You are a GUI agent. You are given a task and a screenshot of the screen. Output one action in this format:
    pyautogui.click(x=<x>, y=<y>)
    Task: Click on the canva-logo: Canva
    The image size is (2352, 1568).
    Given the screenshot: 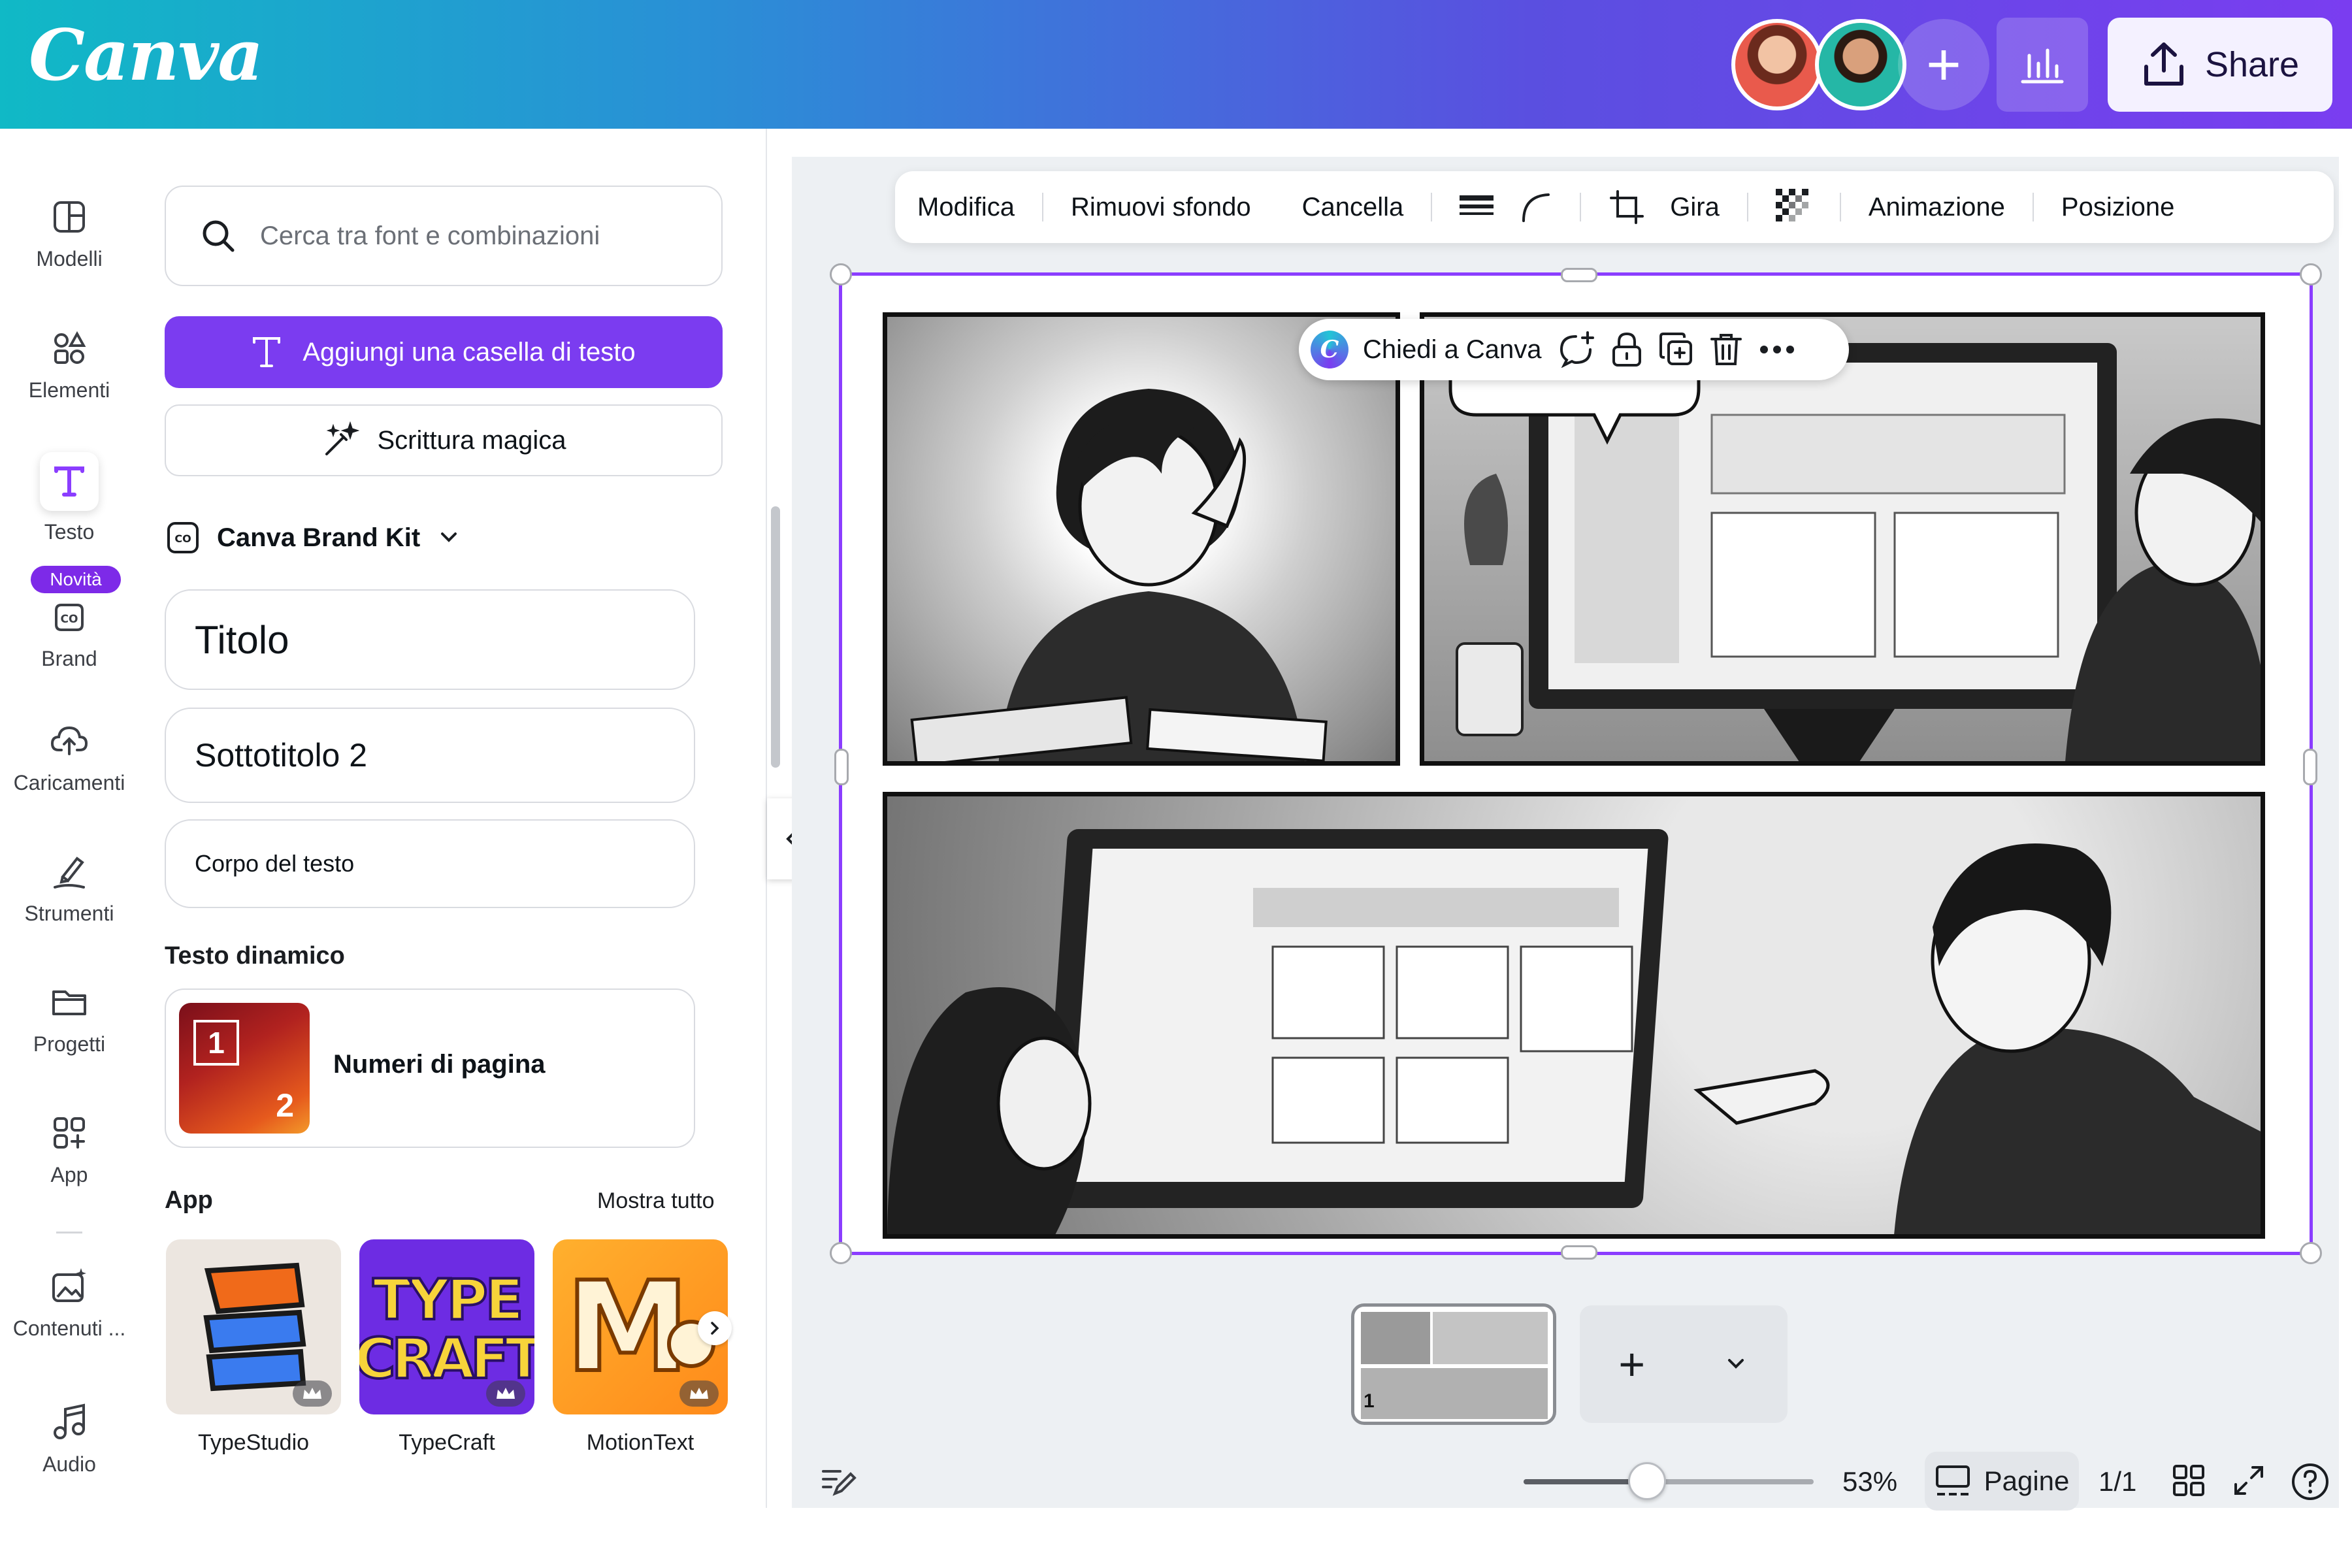 What is the action you would take?
    pyautogui.click(x=146, y=55)
    